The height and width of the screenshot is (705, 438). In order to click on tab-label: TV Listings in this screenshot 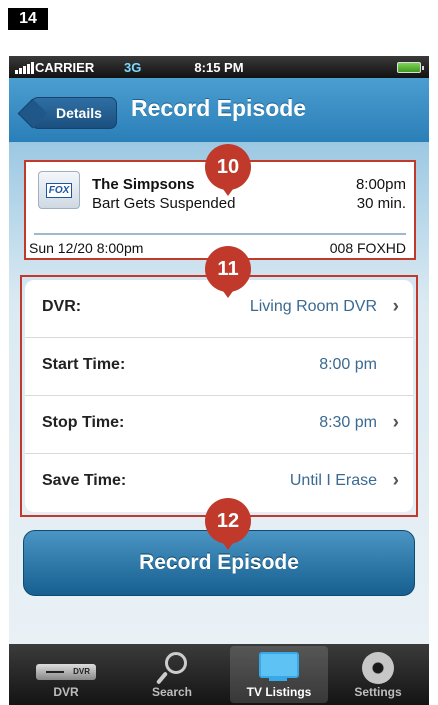, I will do `click(279, 692)`.